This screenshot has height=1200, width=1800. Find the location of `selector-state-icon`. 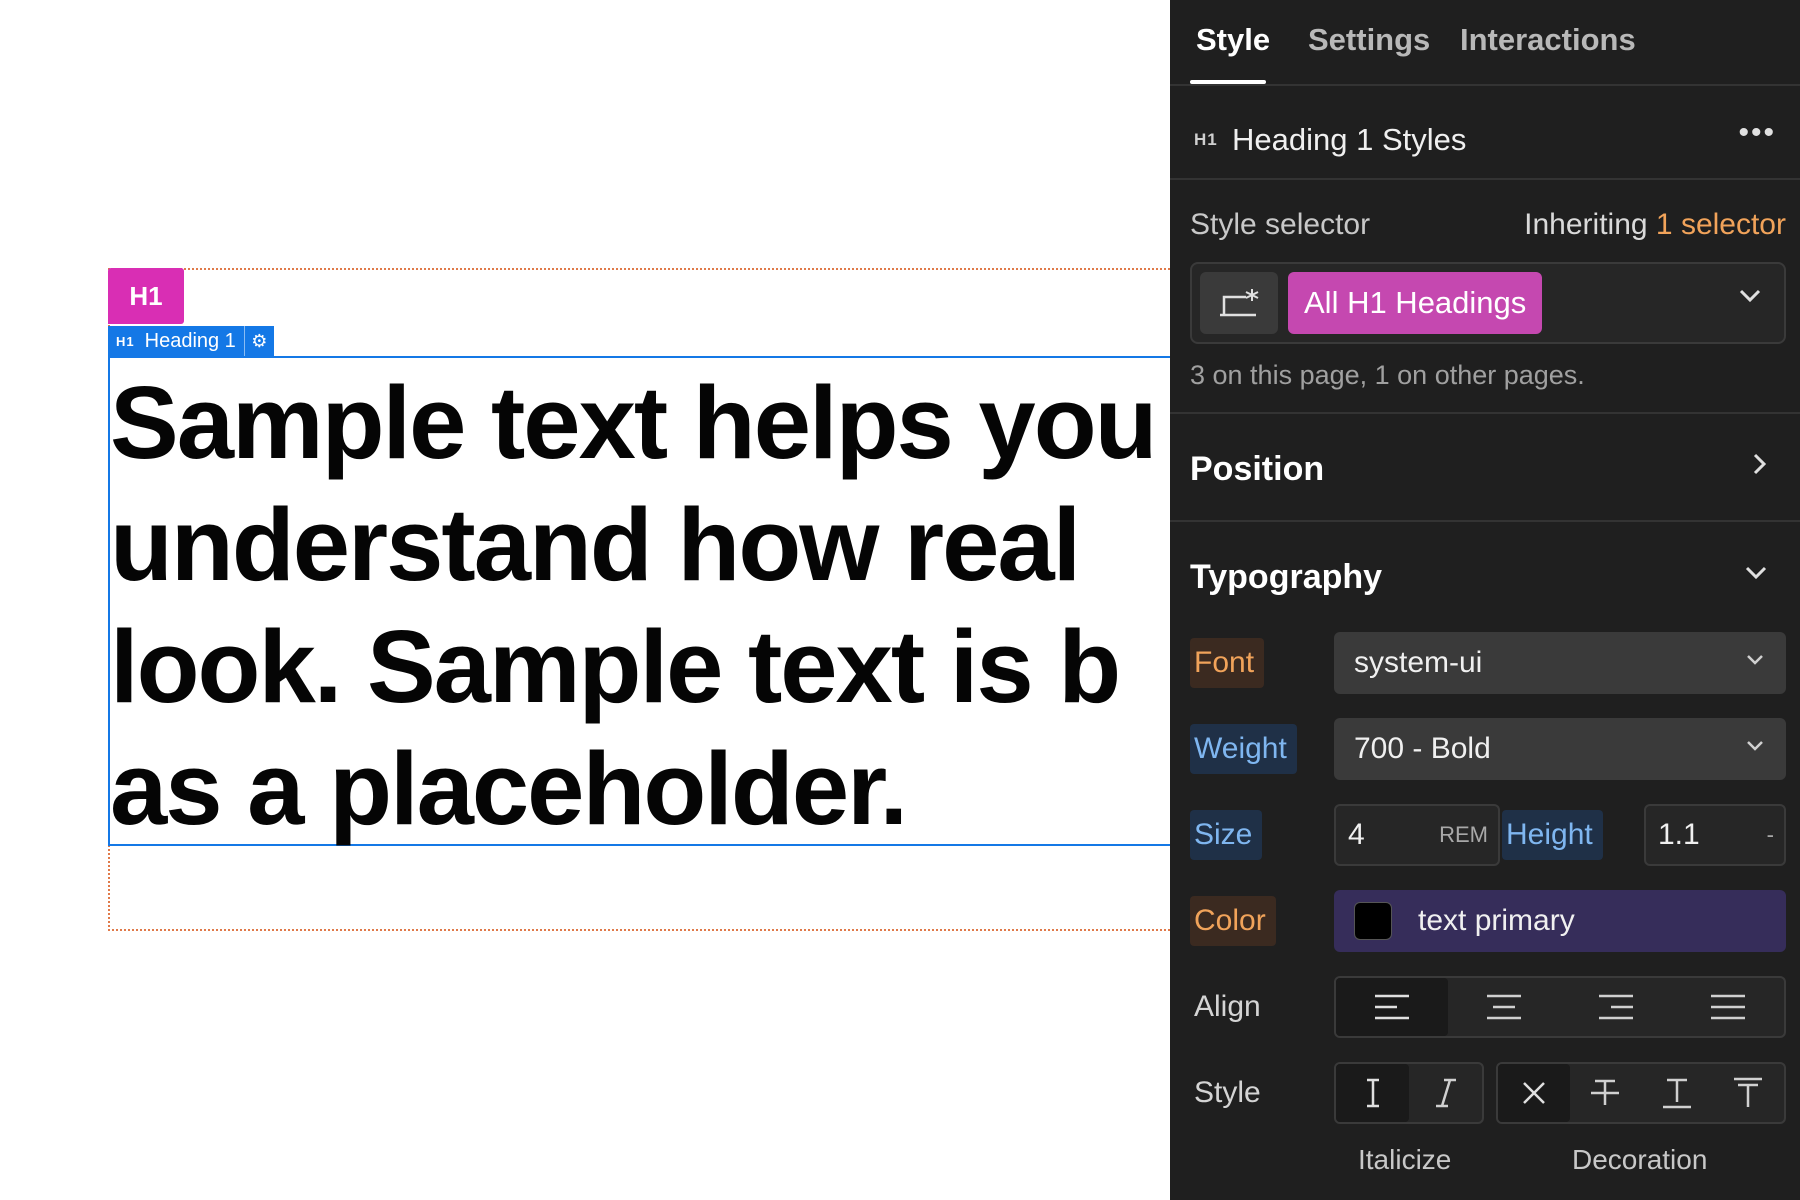

selector-state-icon is located at coordinates (1239, 303).